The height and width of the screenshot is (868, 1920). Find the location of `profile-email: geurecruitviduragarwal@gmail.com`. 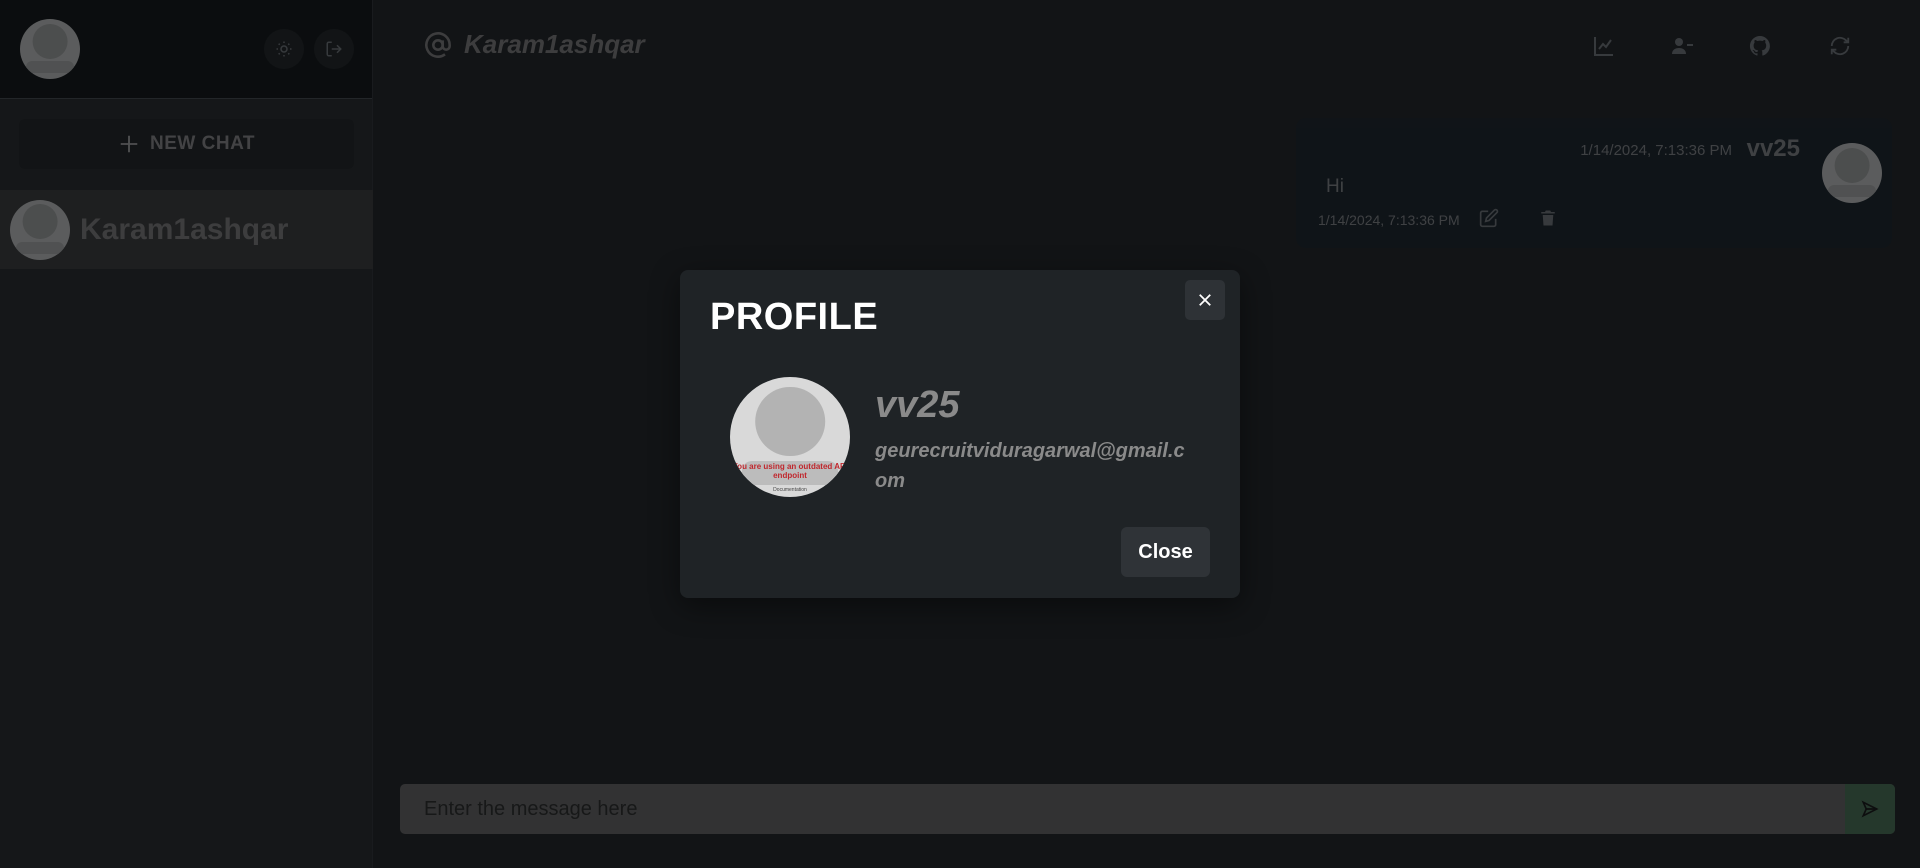

profile-email: geurecruitviduragarwal@gmail.com is located at coordinates (1030, 466).